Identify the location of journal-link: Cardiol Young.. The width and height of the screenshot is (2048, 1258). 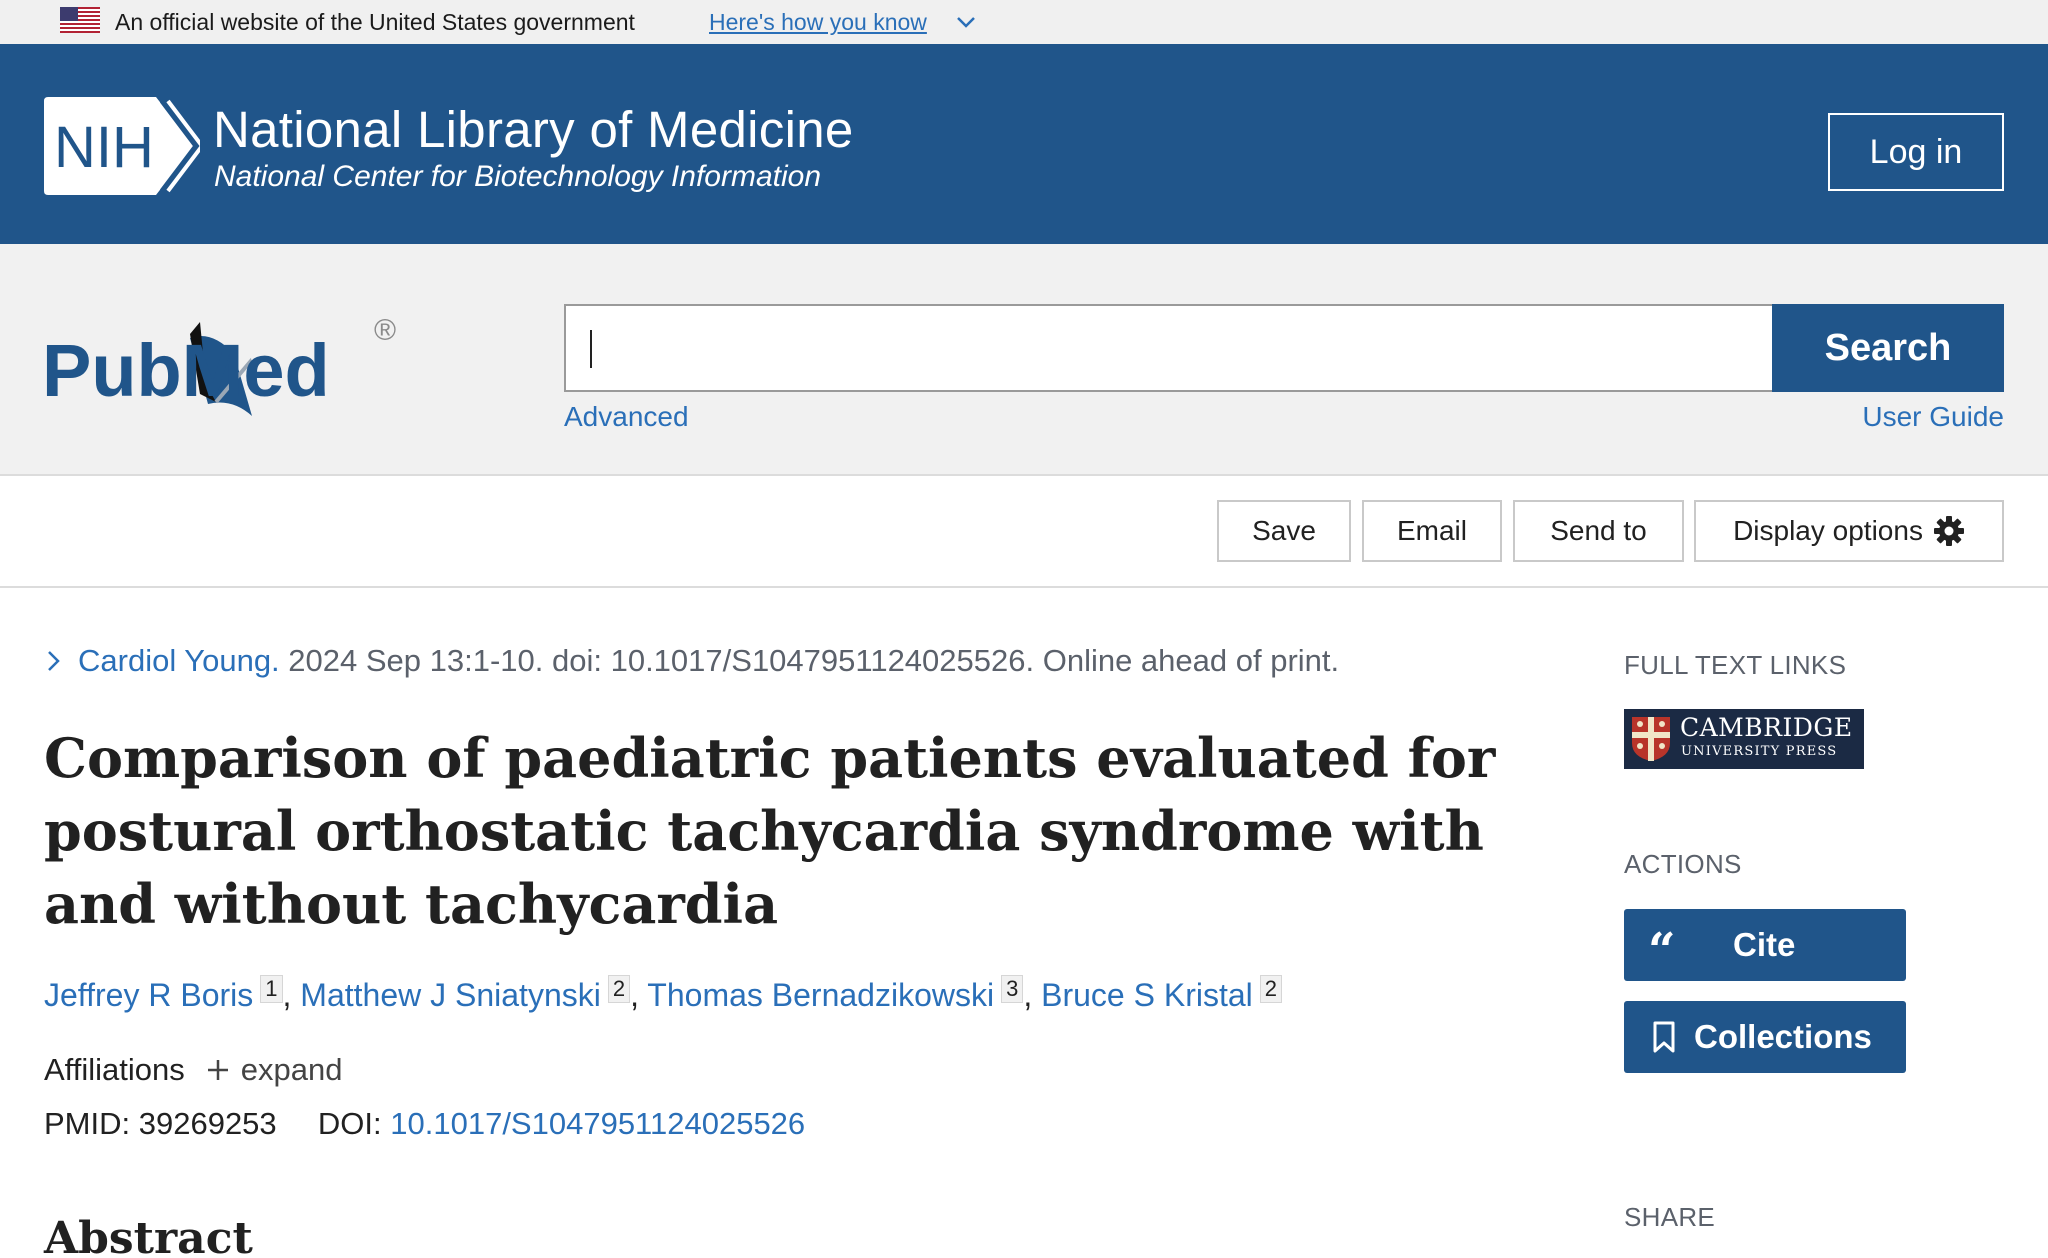
(179, 661).